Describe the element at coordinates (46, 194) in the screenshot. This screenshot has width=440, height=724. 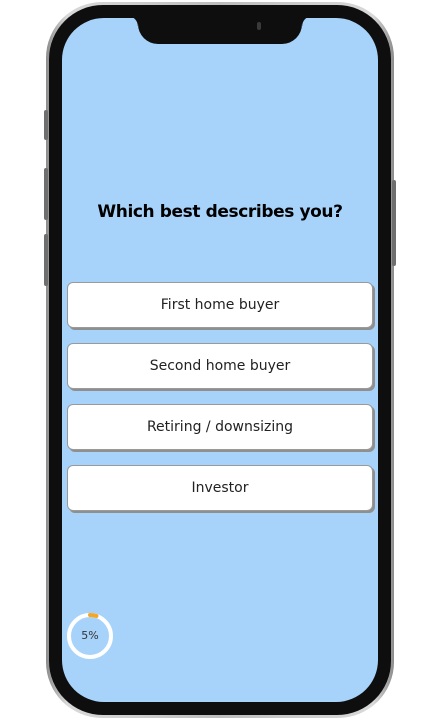
I see `phone-volume-up-button` at that location.